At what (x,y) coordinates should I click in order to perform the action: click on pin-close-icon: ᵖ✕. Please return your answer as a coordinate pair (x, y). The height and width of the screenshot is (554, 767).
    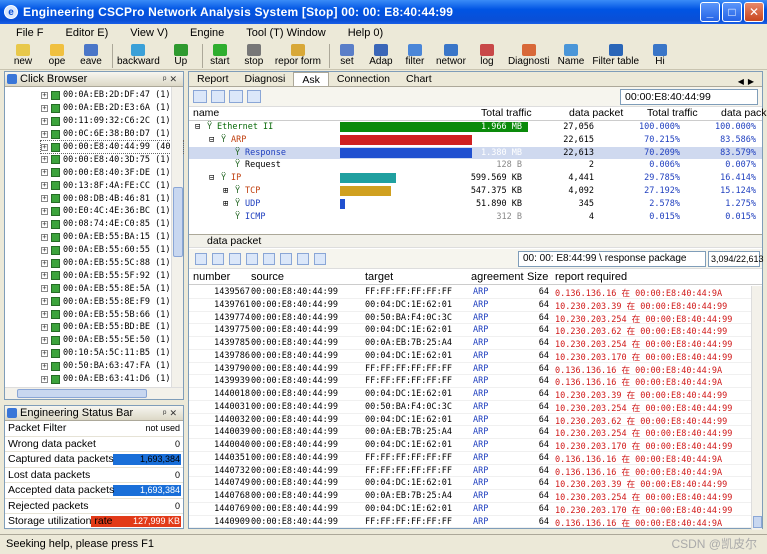
    Looking at the image, I should click on (173, 413).